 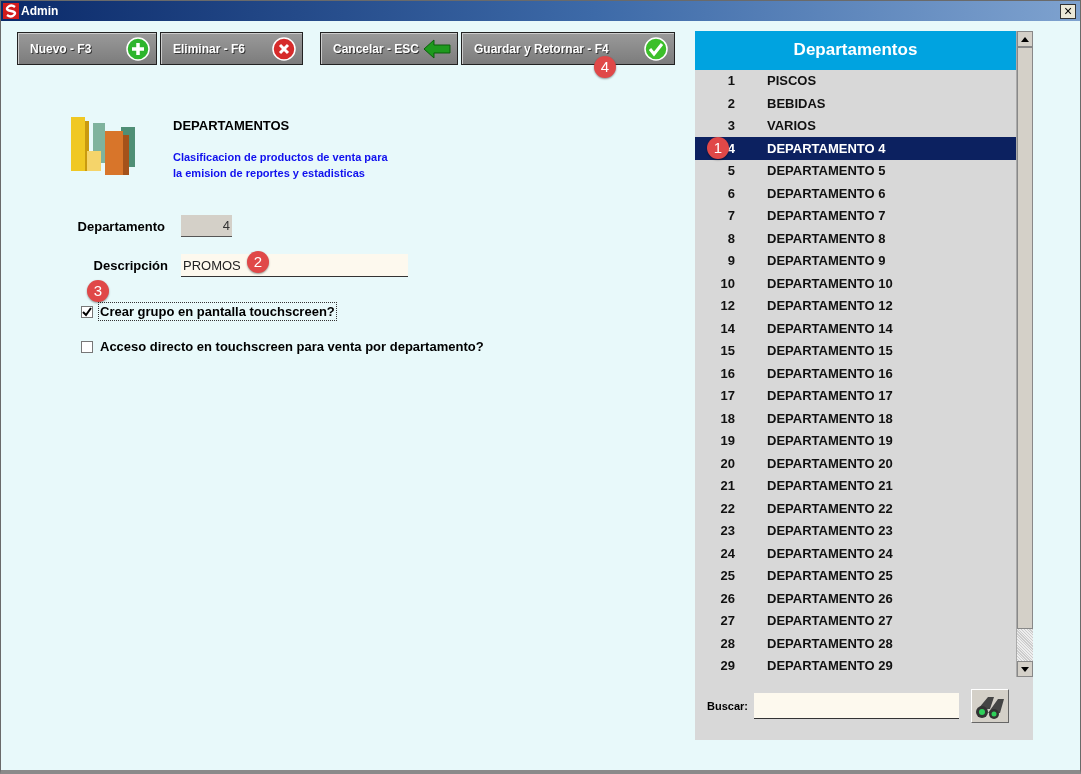 I want to click on scrollbar-thumb, so click(x=1025, y=338).